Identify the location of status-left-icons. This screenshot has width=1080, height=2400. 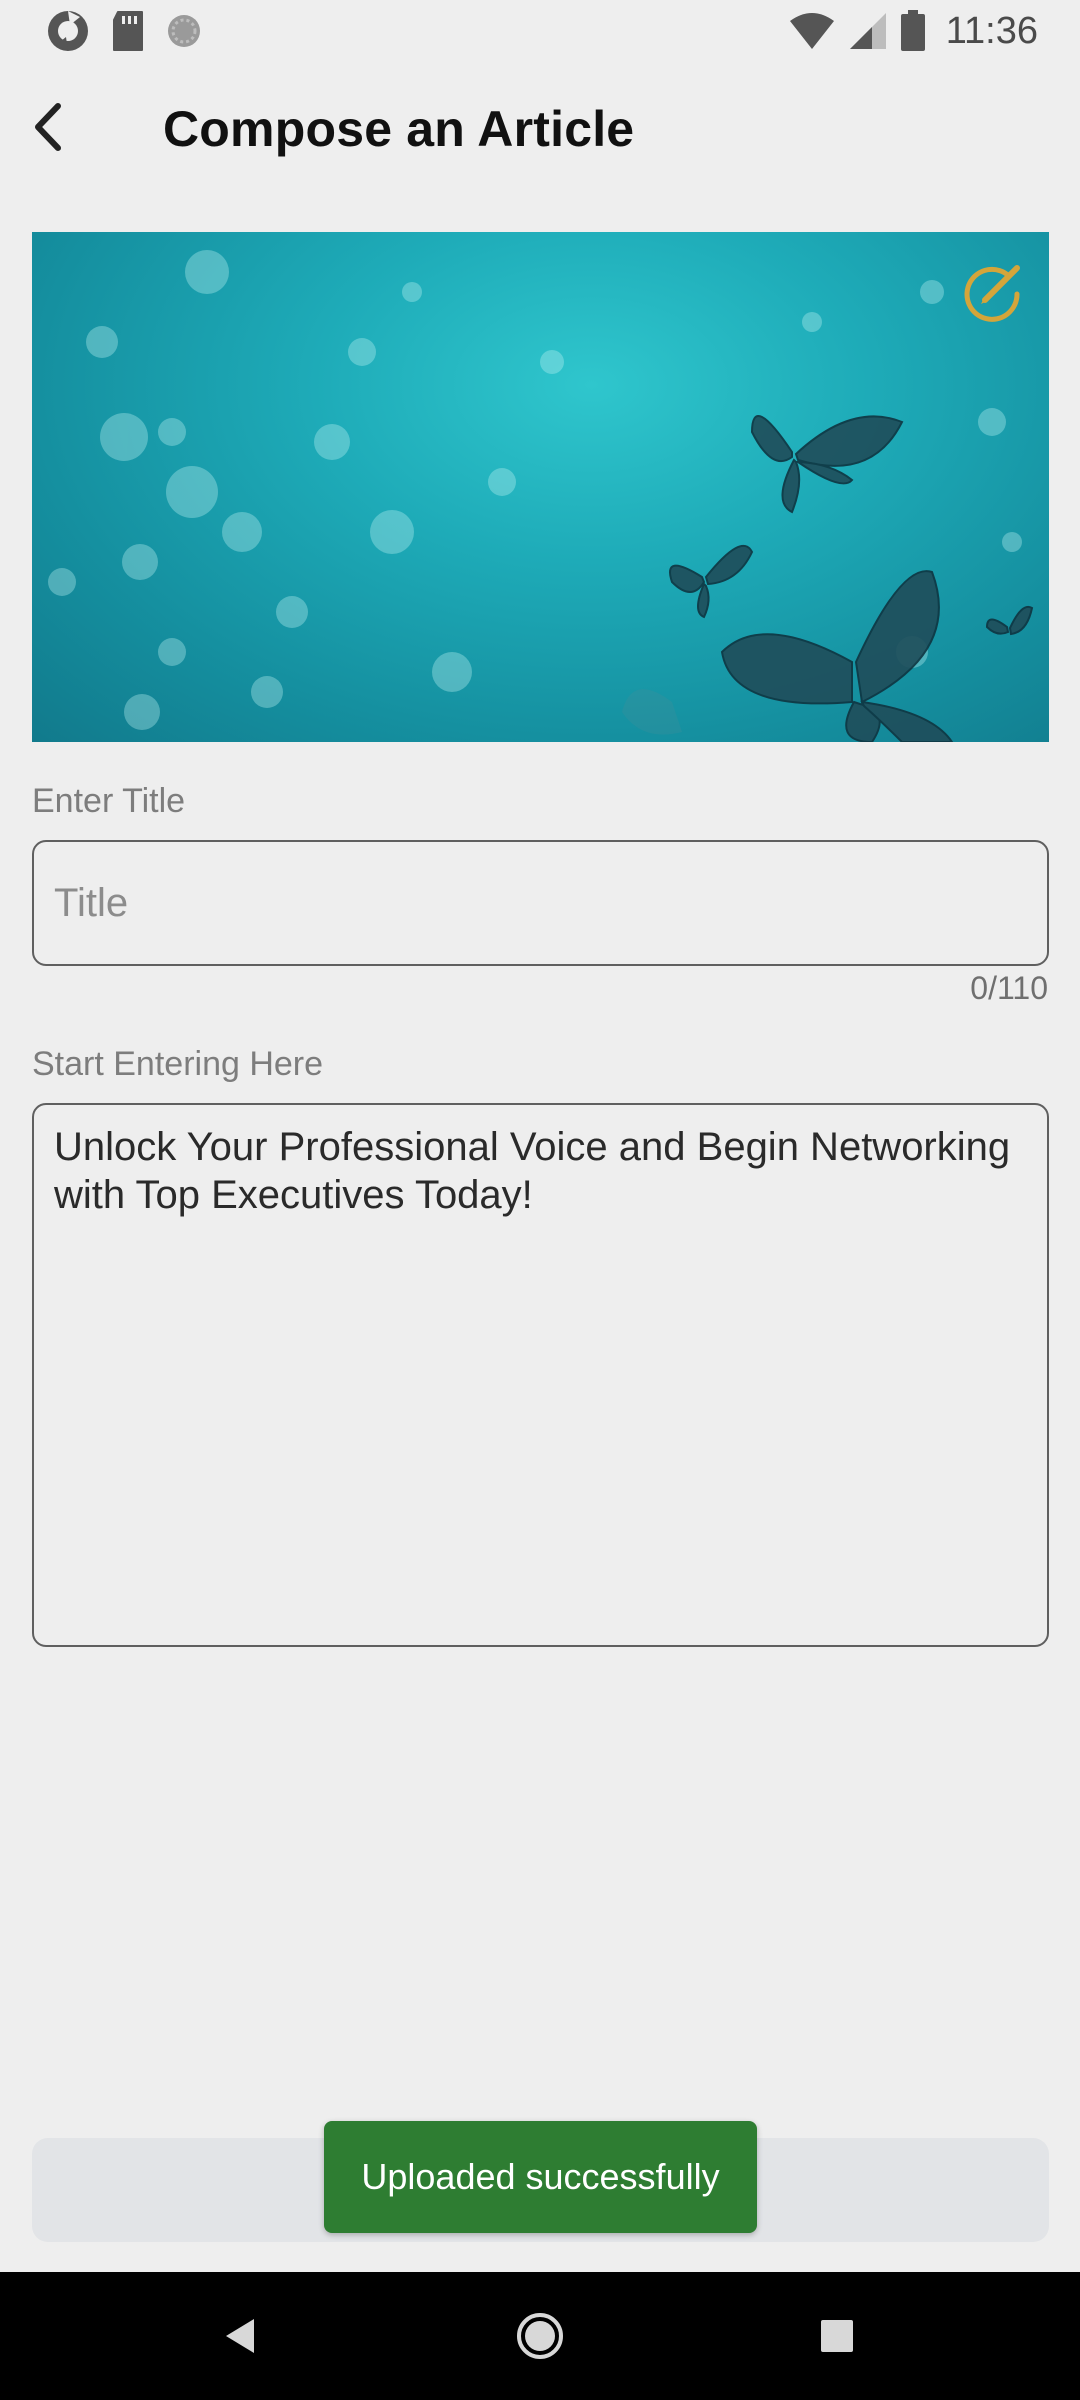
(124, 31).